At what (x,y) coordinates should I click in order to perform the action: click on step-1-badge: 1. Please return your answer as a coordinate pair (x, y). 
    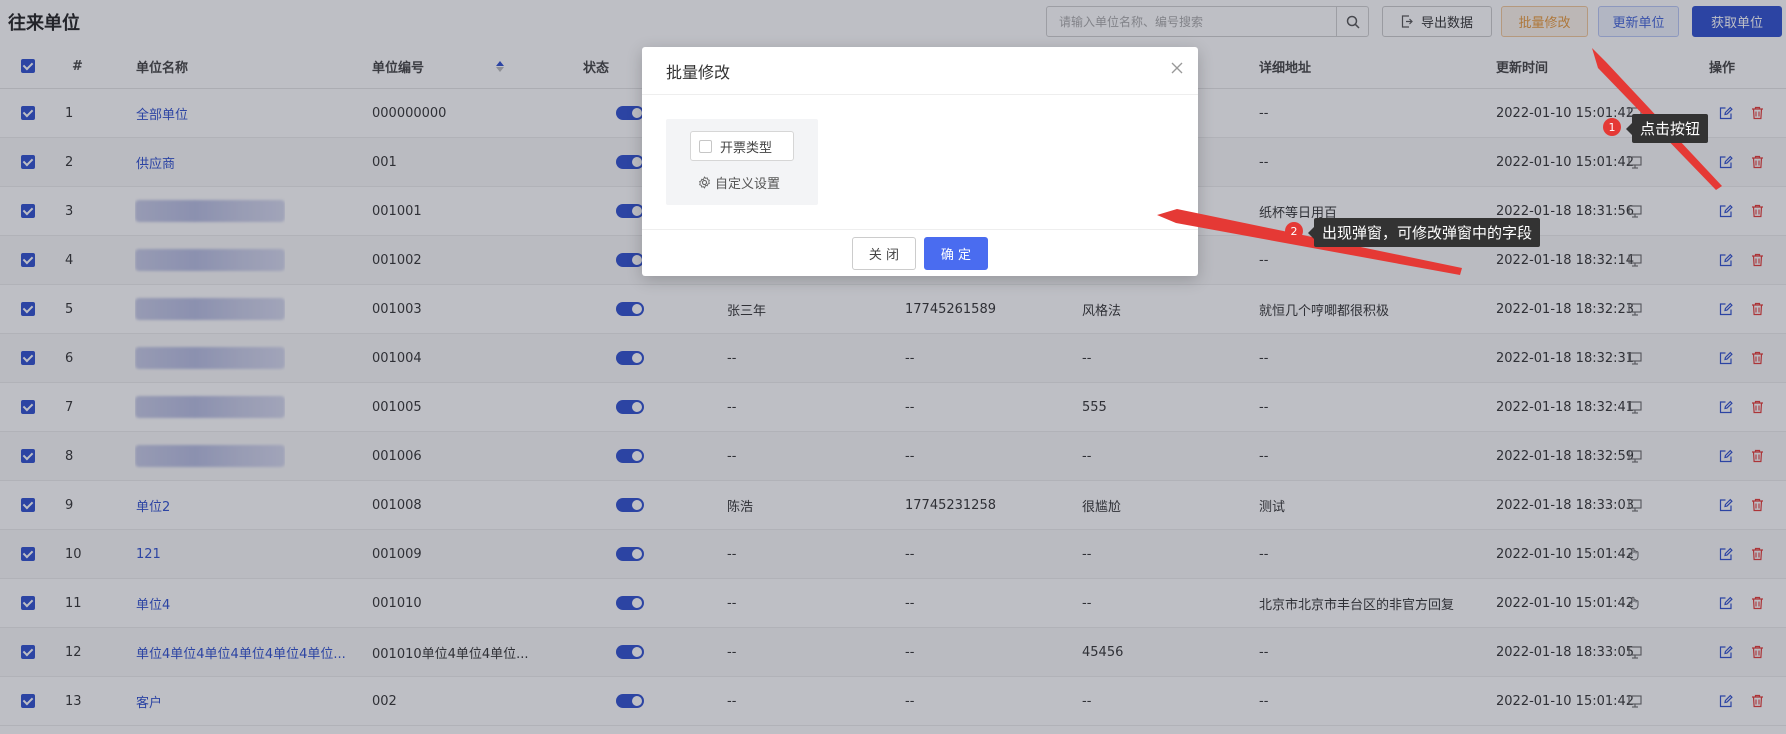
    Looking at the image, I should click on (1612, 127).